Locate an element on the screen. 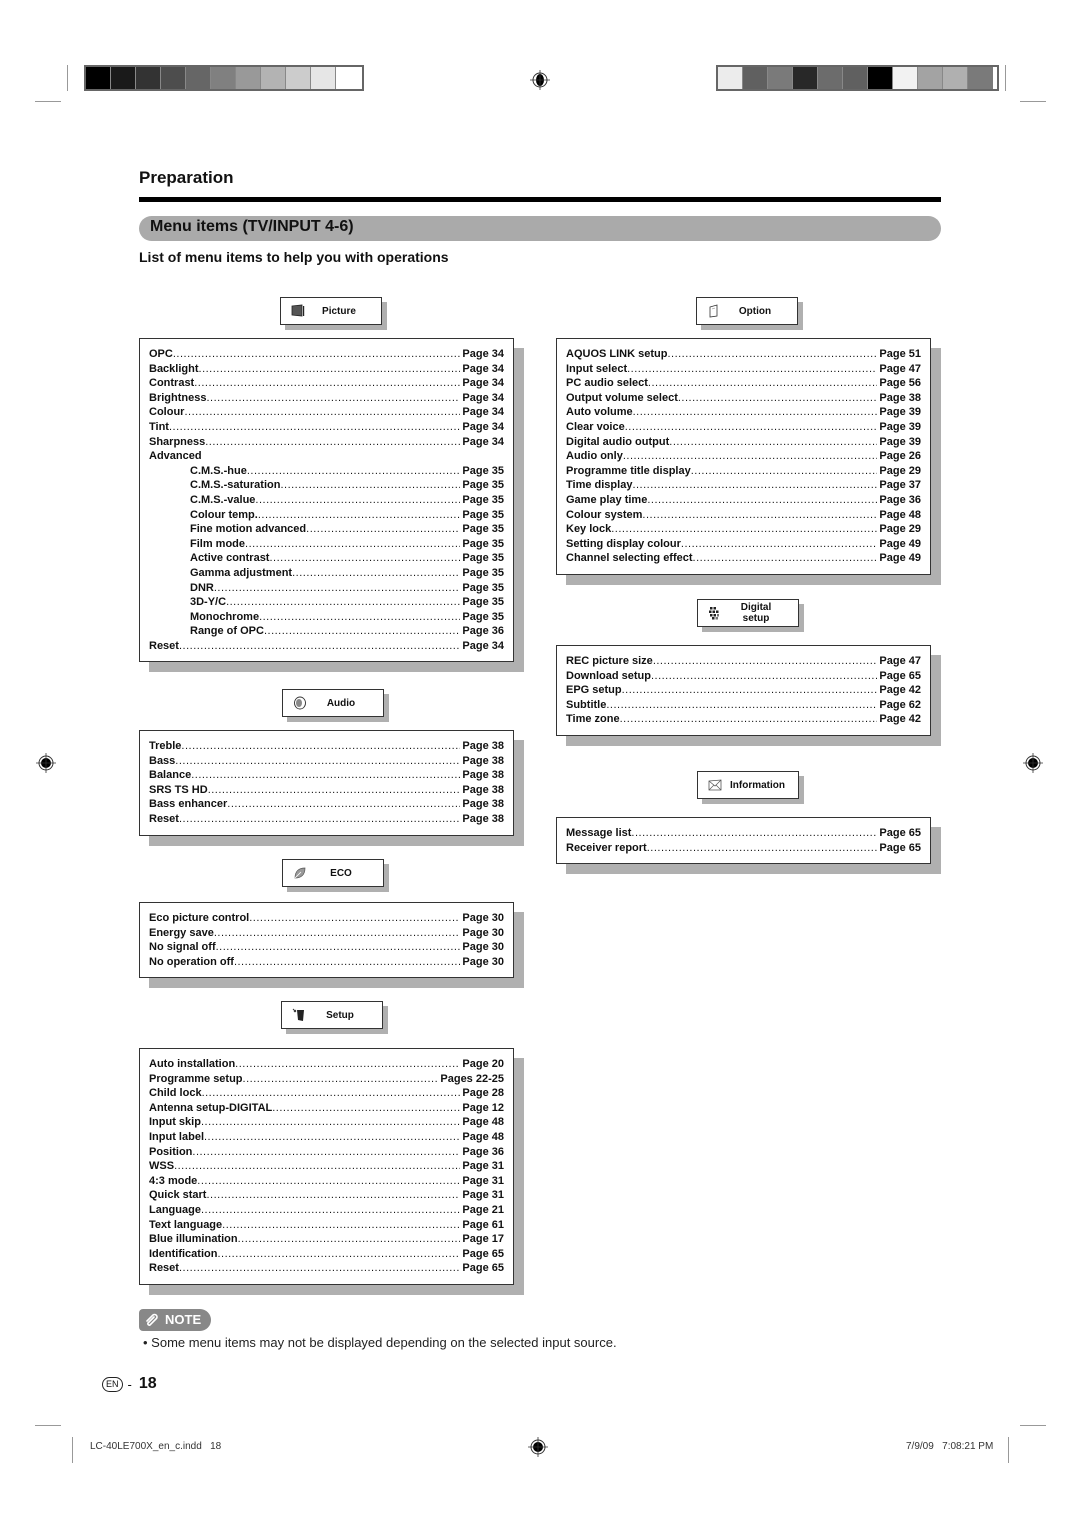 This screenshot has height=1527, width=1080. digital-grid-icon is located at coordinates (715, 613).